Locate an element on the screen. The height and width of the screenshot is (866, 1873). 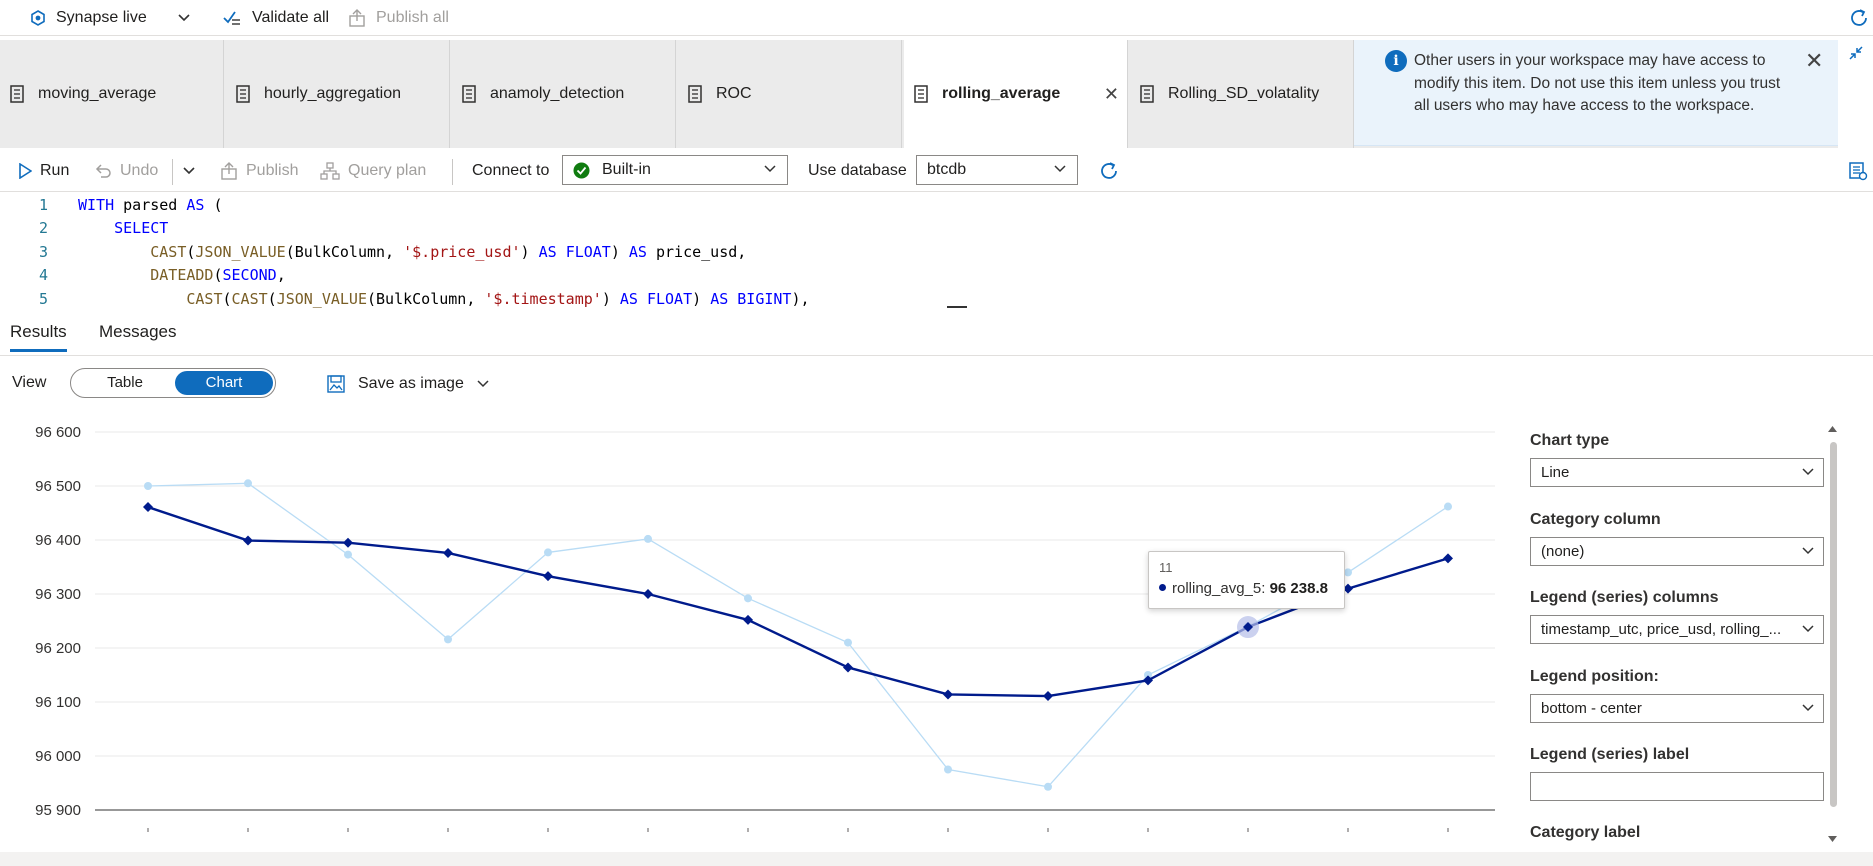
tab-moving-average: moving_average is located at coordinates (112, 94).